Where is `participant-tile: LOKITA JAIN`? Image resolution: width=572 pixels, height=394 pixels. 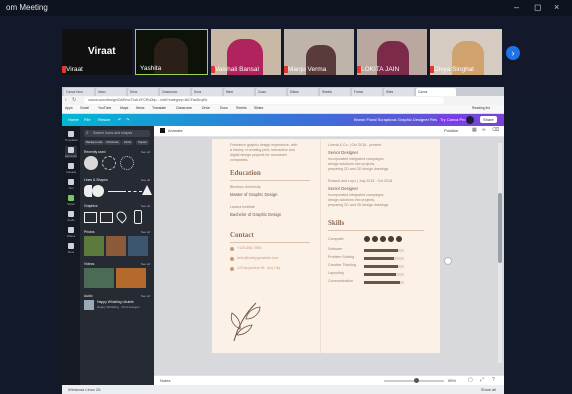 participant-tile: LOKITA JAIN is located at coordinates (392, 52).